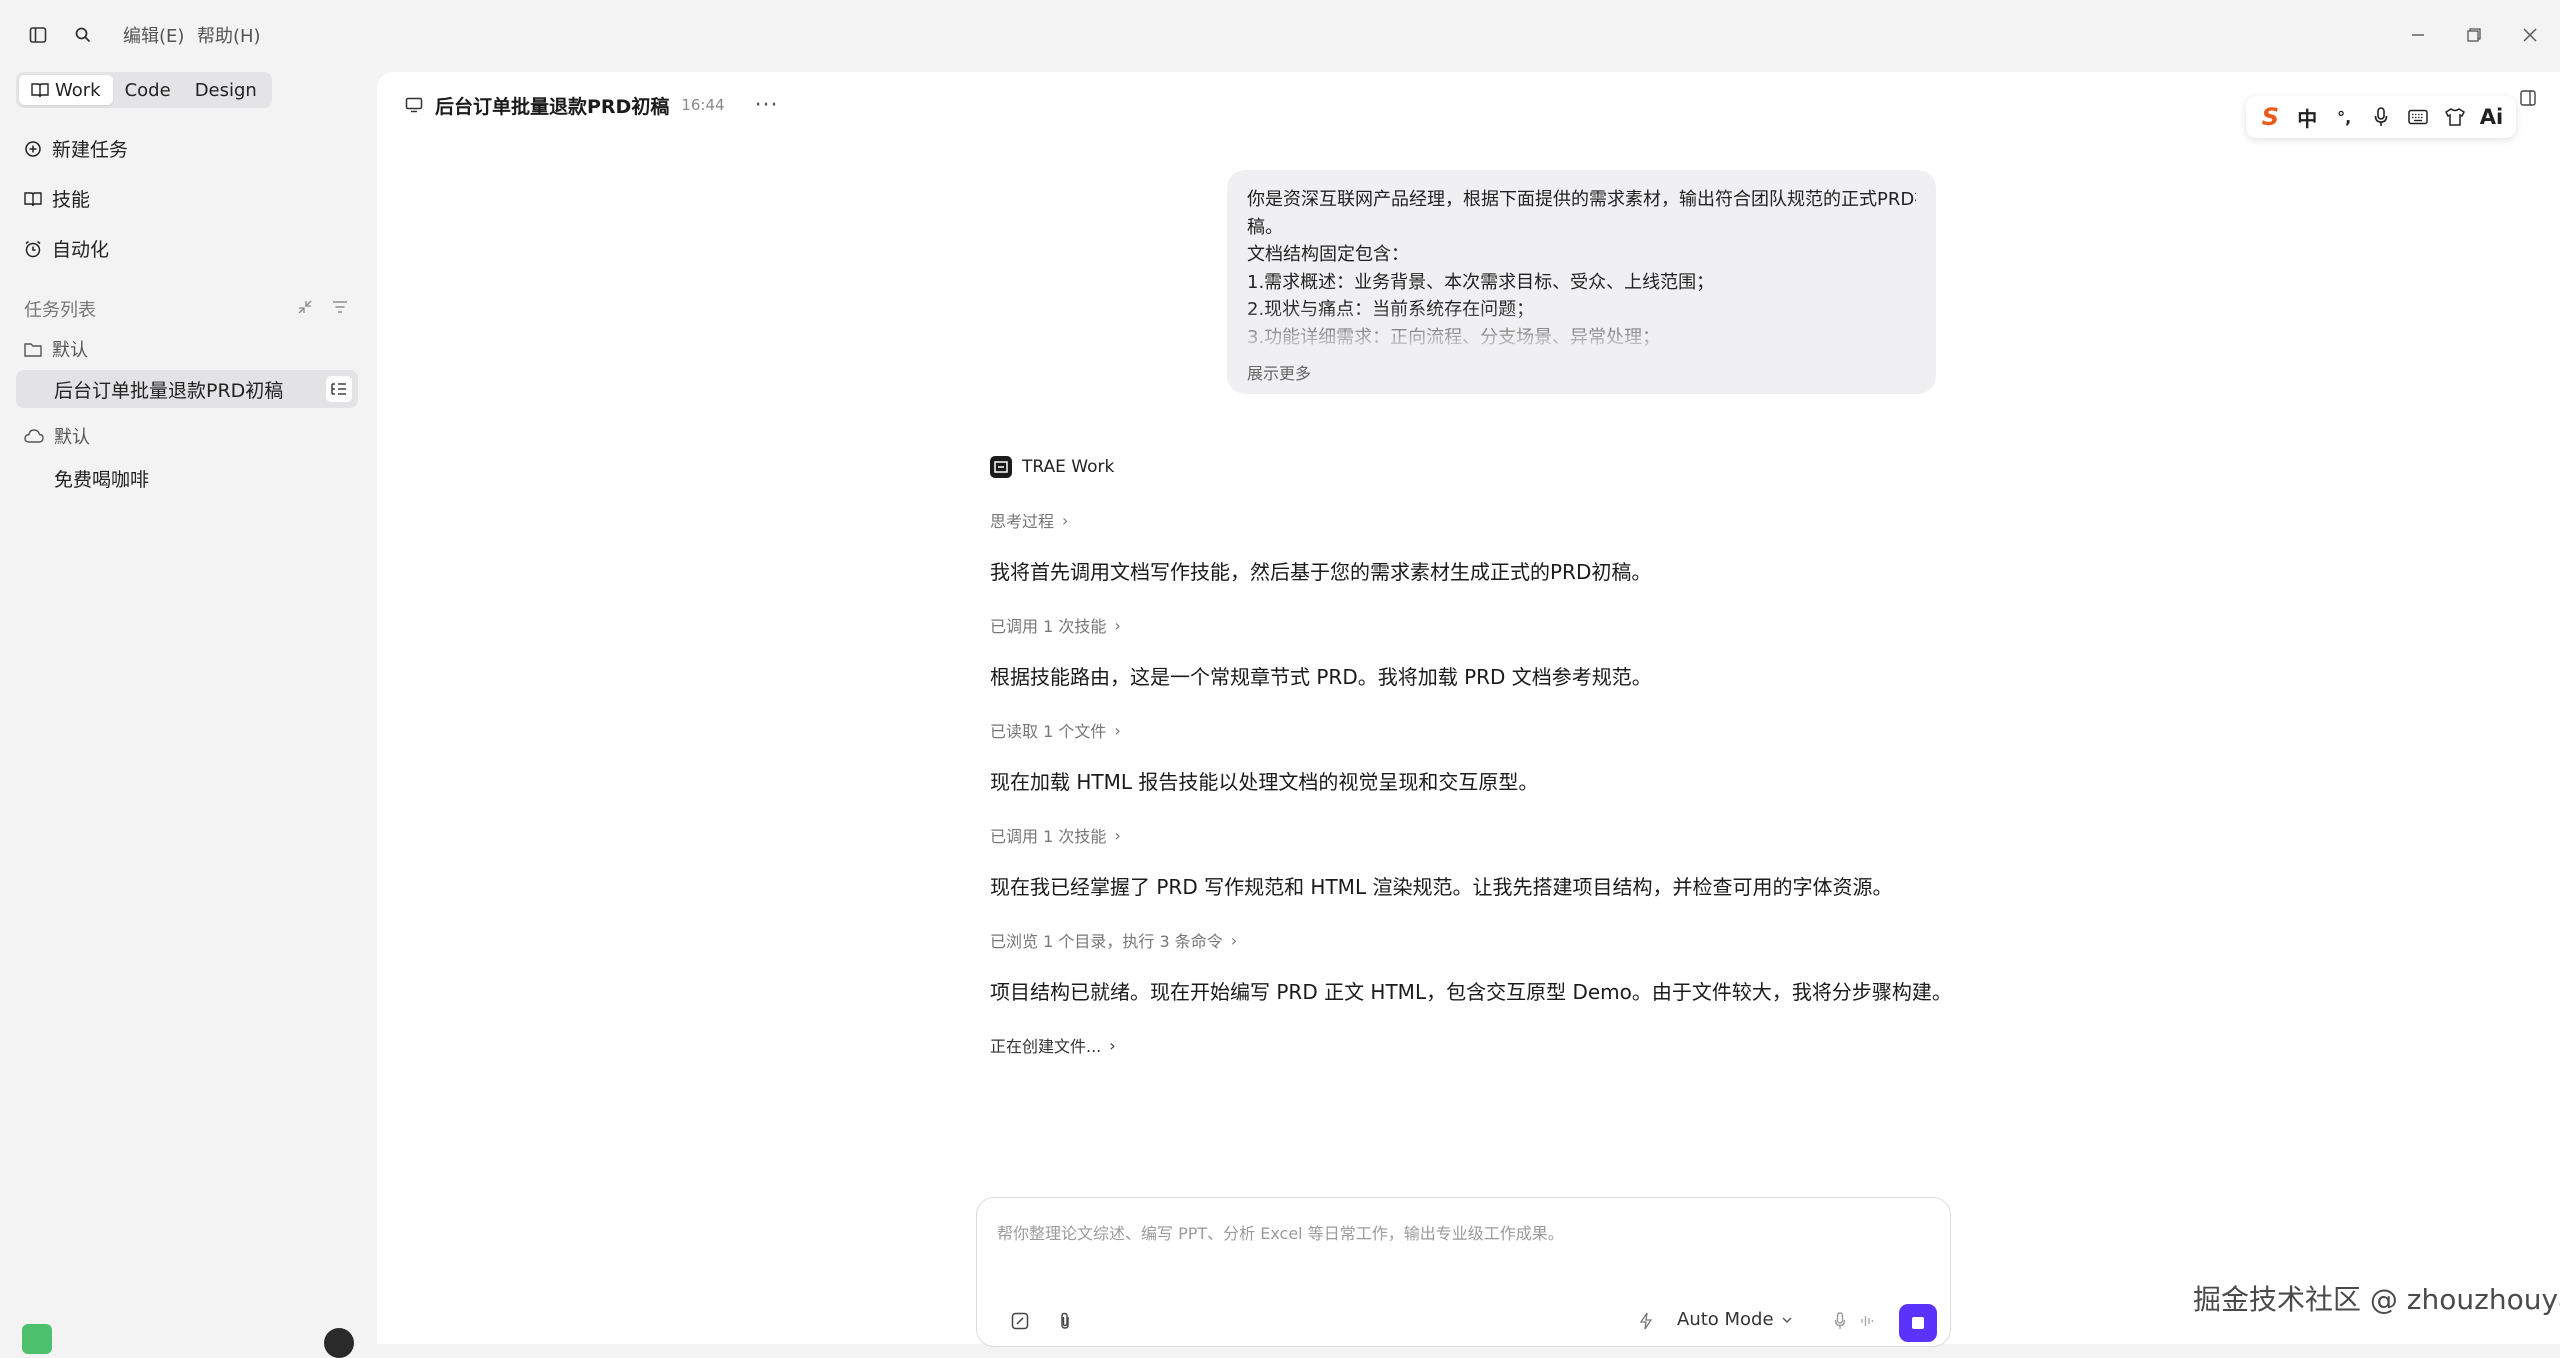  Describe the element at coordinates (414, 105) in the screenshot. I see `monitor-icon` at that location.